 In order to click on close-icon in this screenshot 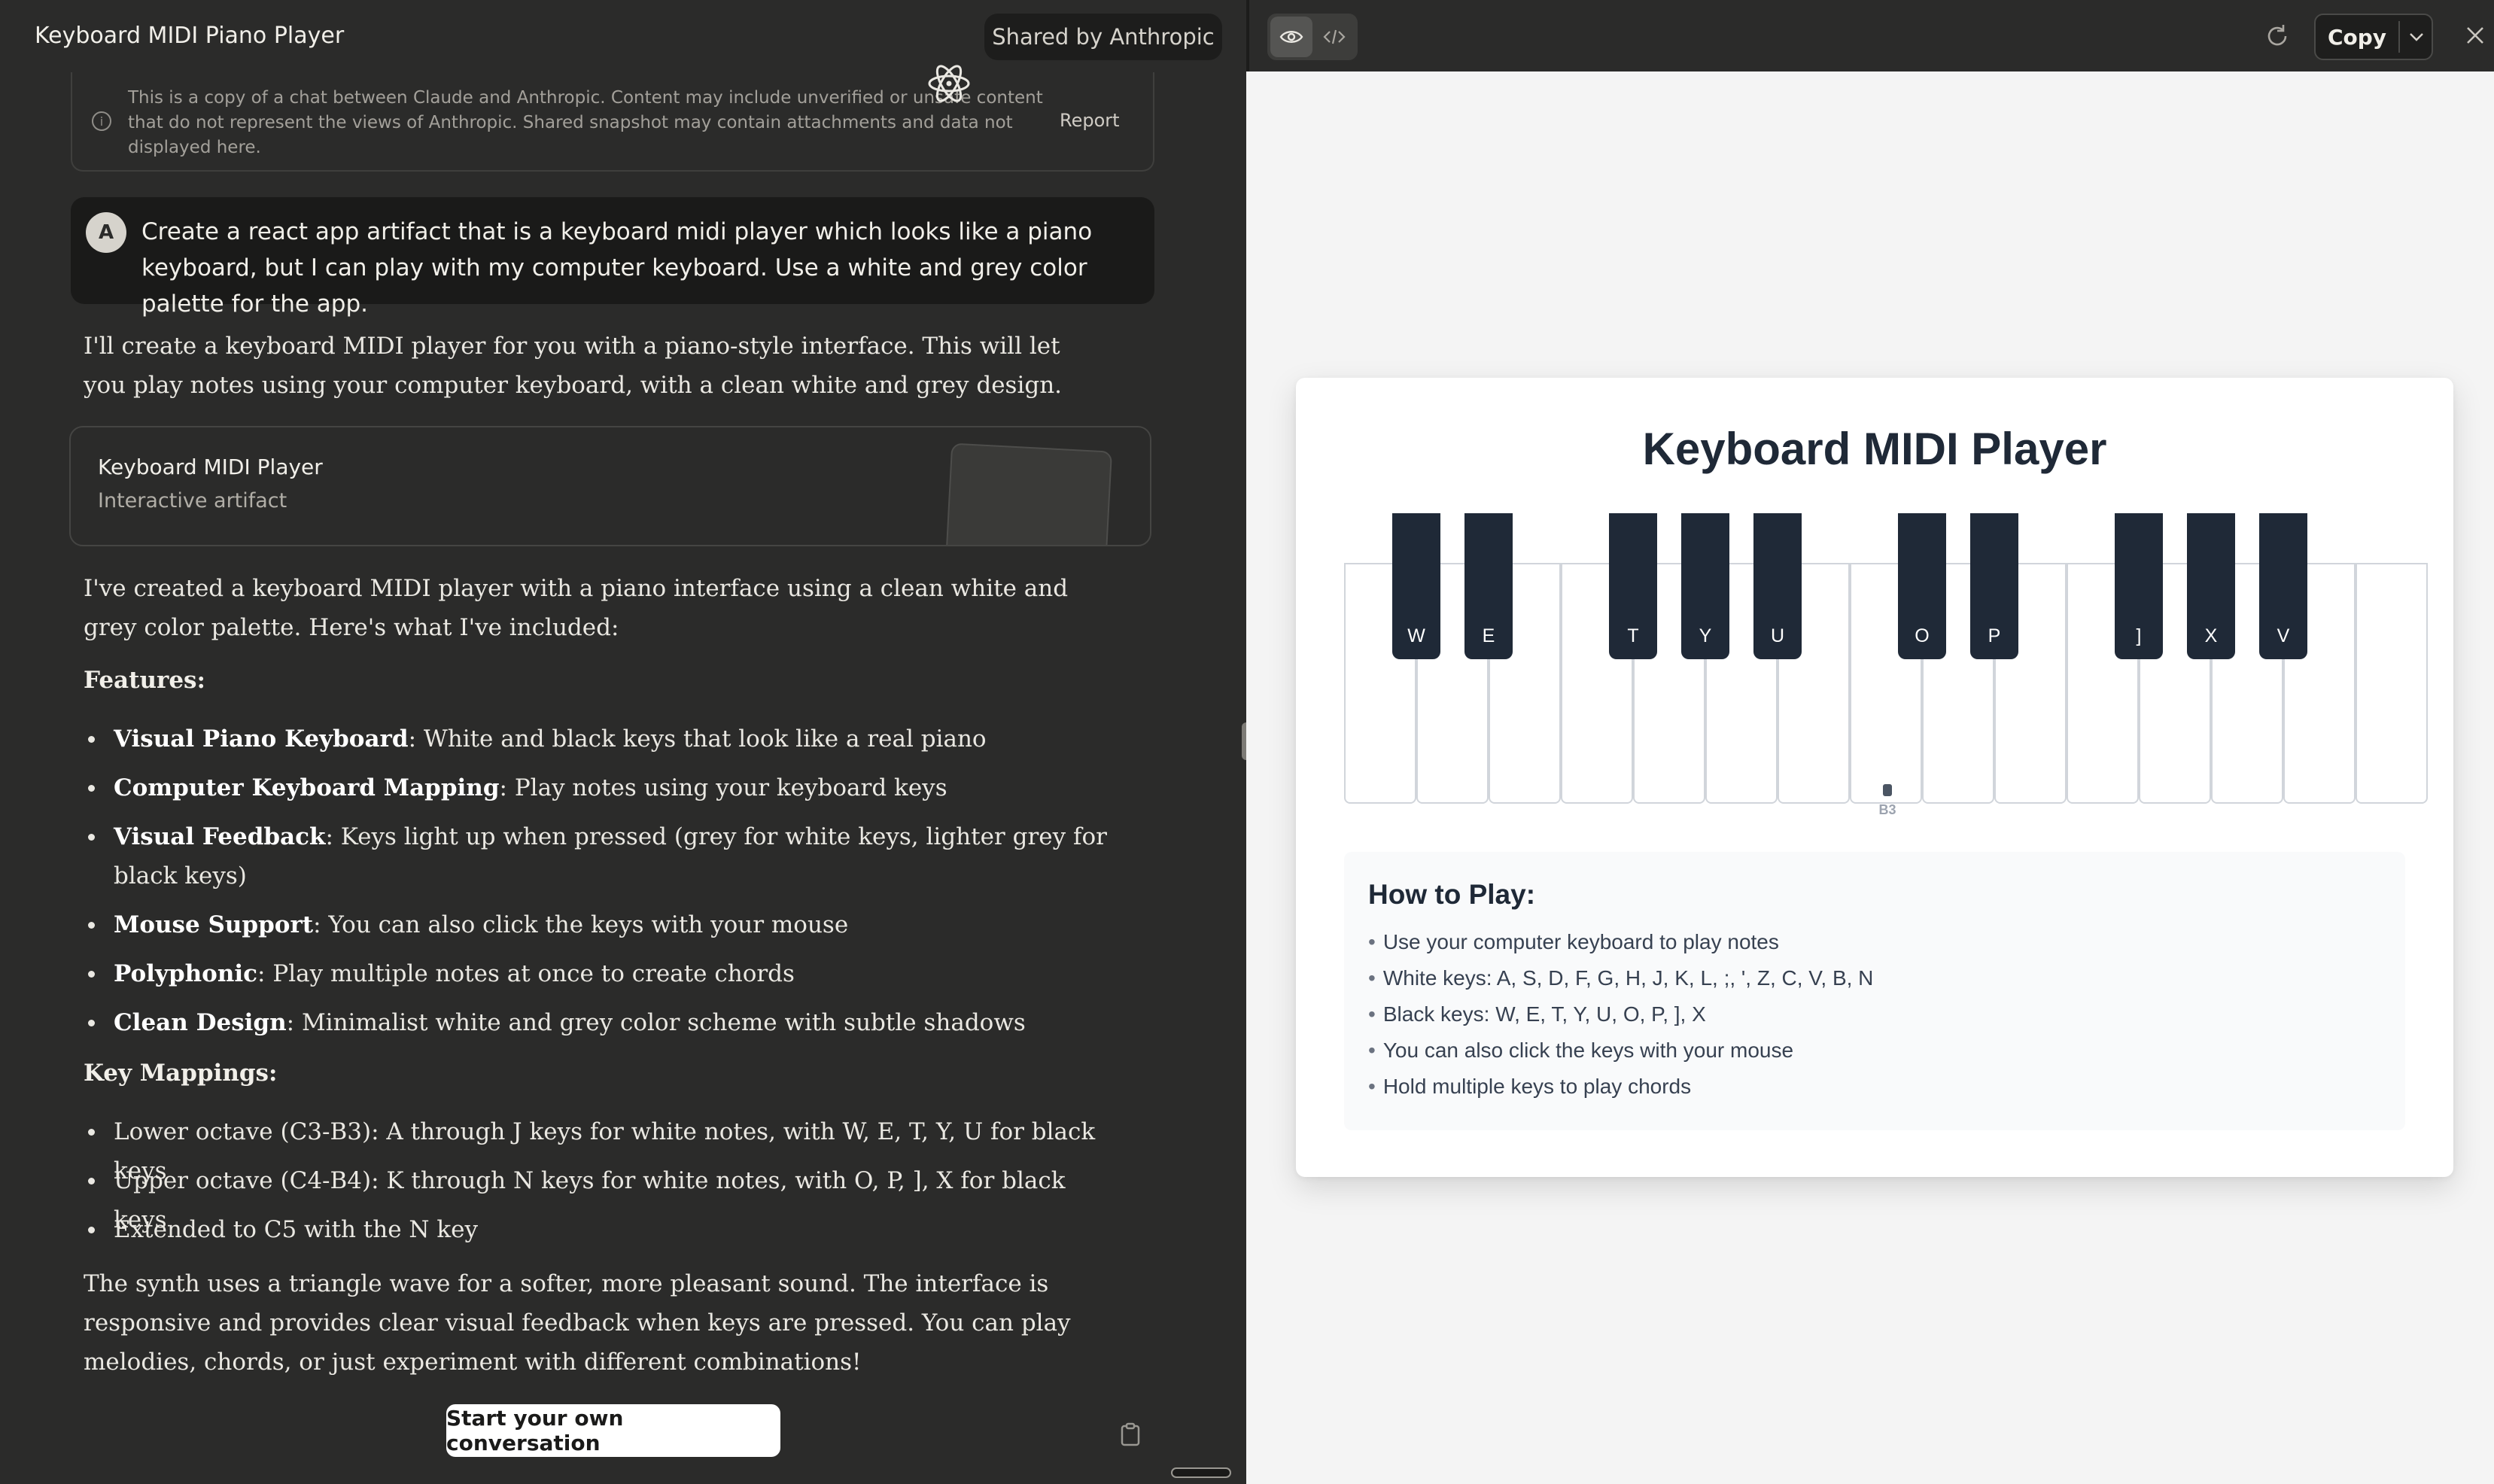, I will do `click(2475, 35)`.